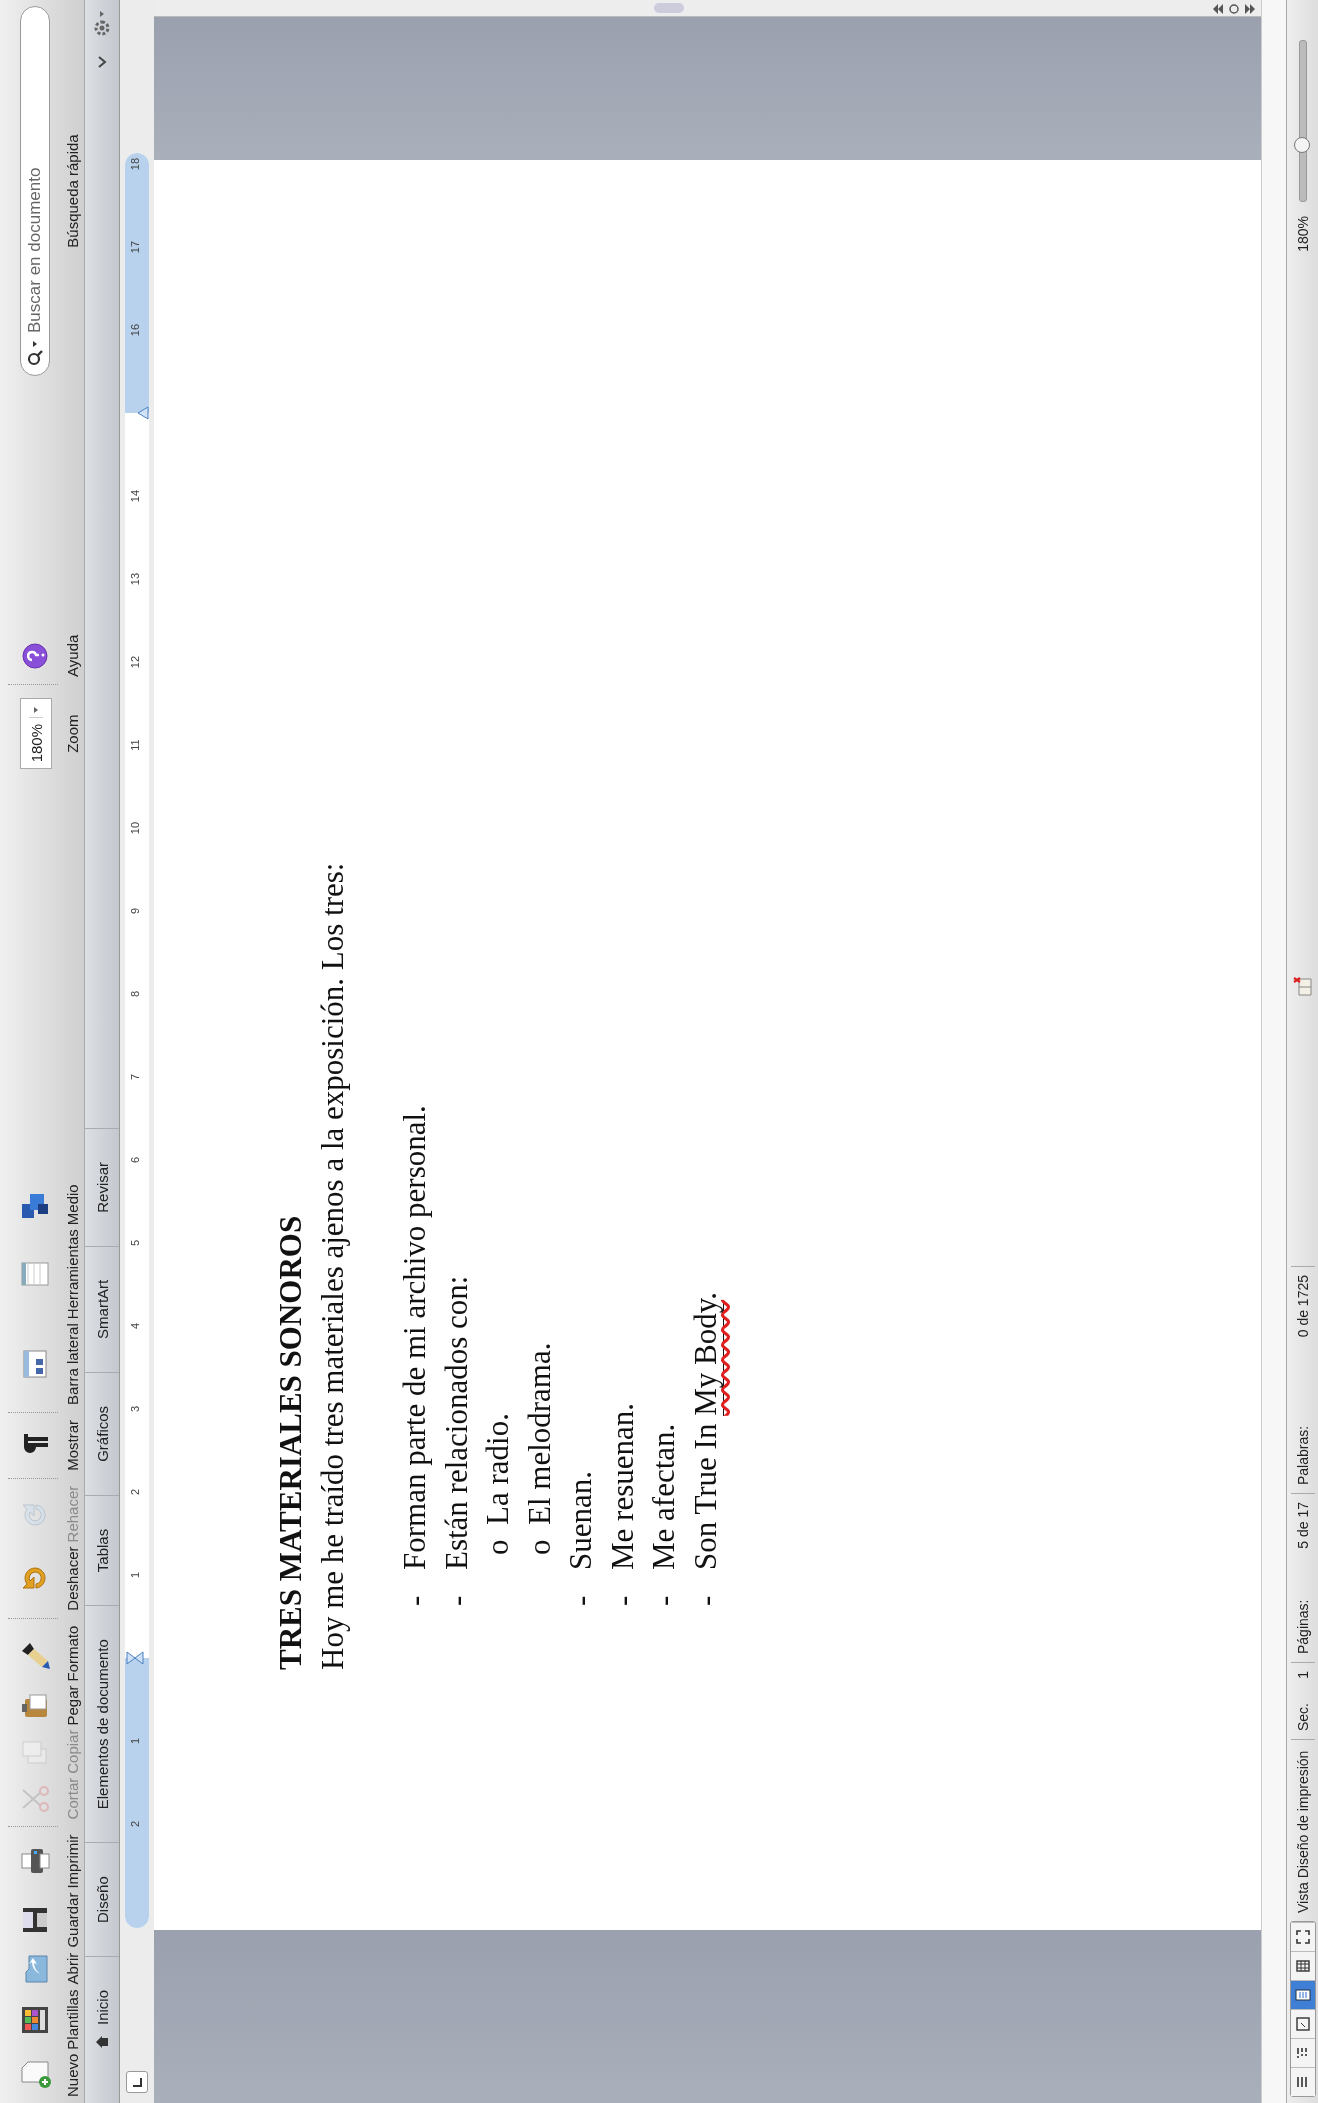 This screenshot has height=2103, width=1318. I want to click on toolbar-button: Plantillas, so click(42, 2019).